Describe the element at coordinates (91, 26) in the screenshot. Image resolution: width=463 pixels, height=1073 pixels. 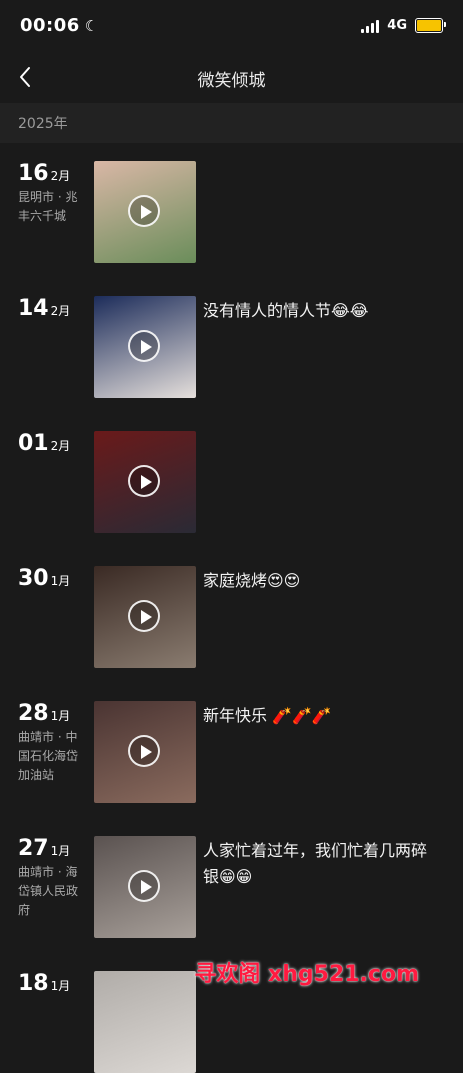
I see `moon-icon: ☾` at that location.